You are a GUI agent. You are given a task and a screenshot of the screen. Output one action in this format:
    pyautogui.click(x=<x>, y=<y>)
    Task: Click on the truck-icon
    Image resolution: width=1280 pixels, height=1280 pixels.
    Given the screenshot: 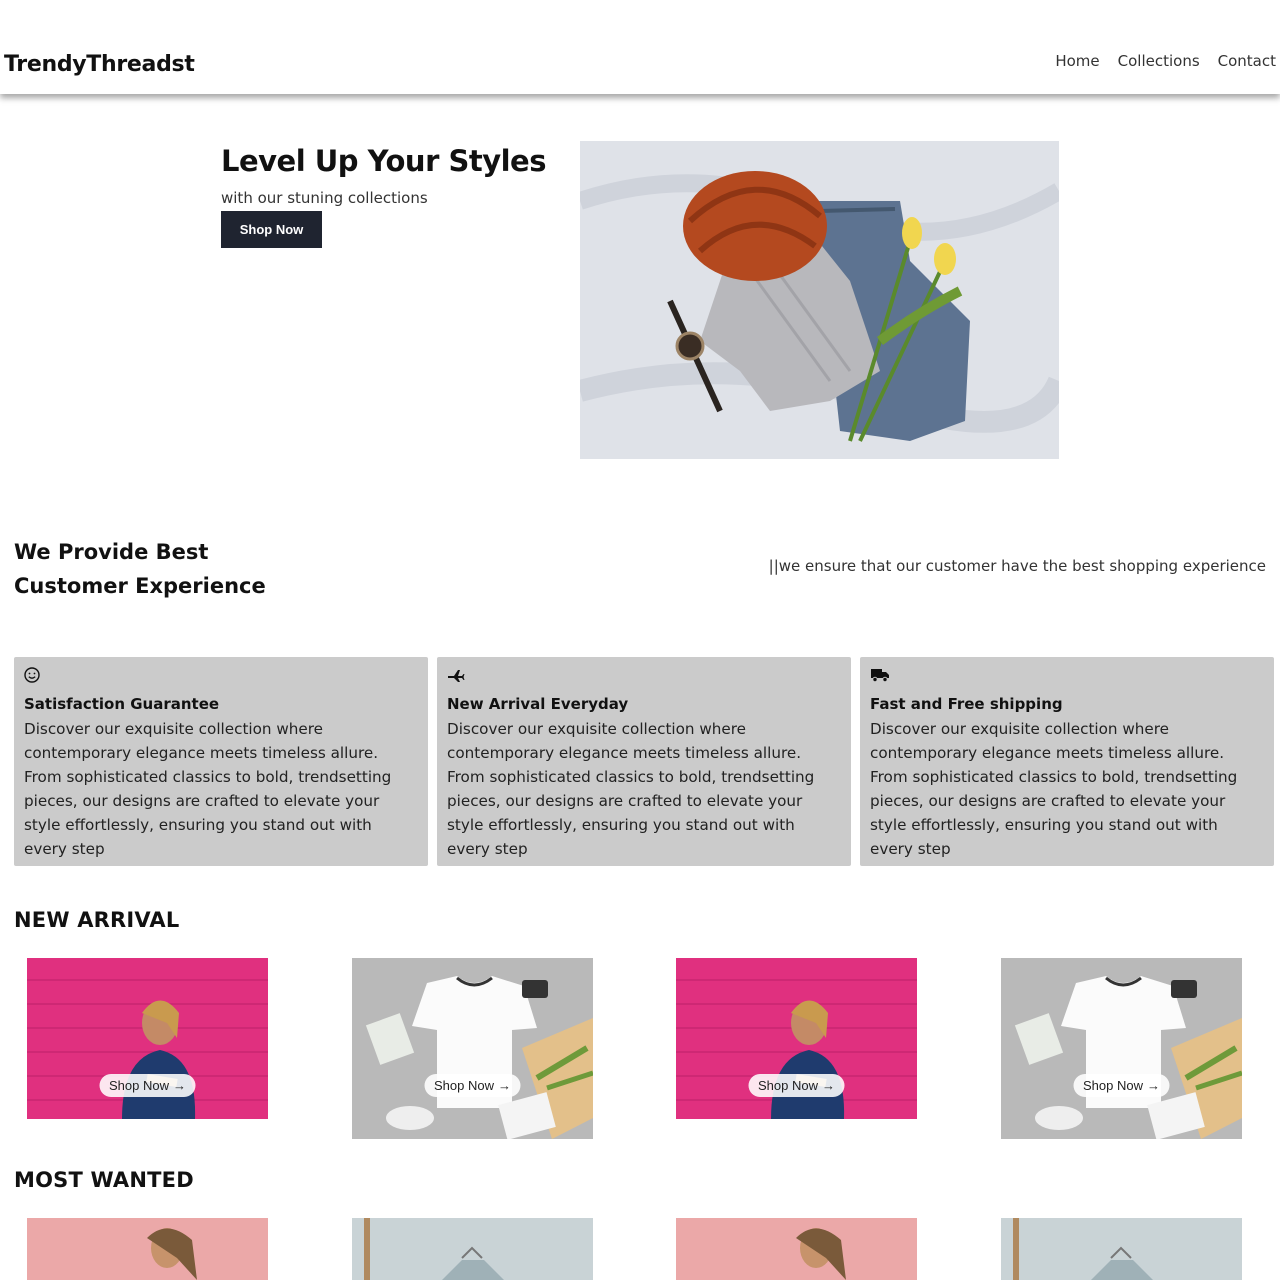 What is the action you would take?
    pyautogui.click(x=1067, y=678)
    